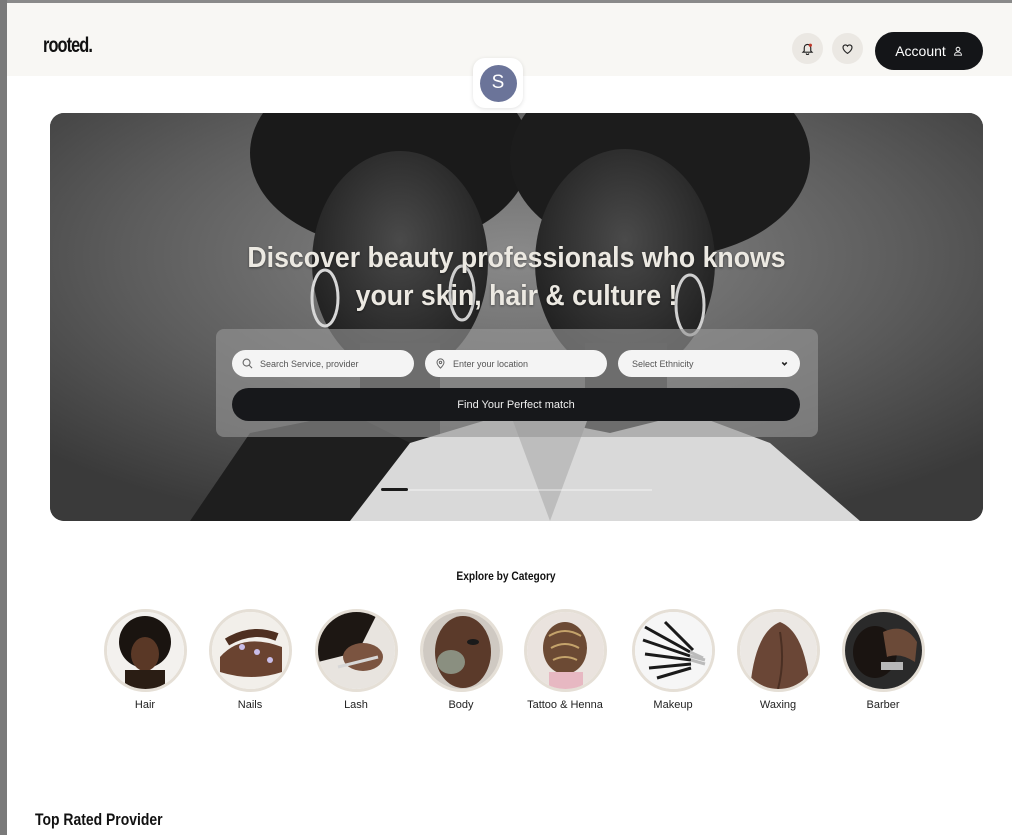 The image size is (1012, 835). I want to click on account-label: Account, so click(920, 51).